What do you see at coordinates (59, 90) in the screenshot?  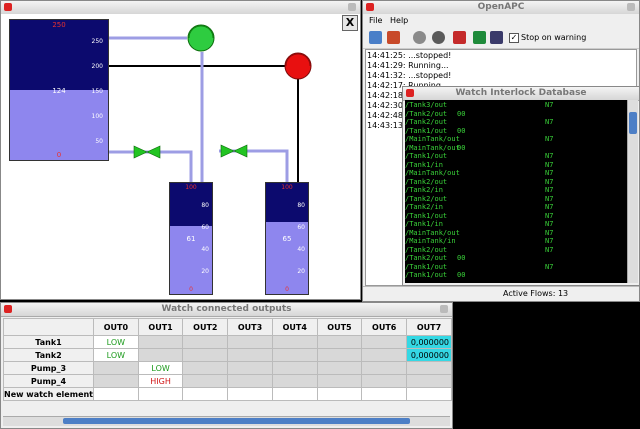 I see `main-tank: 250 124 0 250 200 150 100 50` at bounding box center [59, 90].